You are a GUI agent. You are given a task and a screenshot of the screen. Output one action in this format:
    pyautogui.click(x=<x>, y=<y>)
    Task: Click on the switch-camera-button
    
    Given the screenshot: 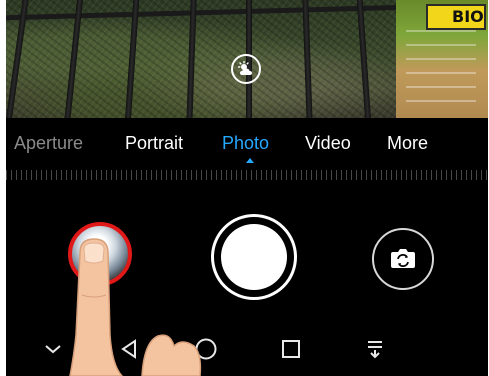 What is the action you would take?
    pyautogui.click(x=403, y=259)
    